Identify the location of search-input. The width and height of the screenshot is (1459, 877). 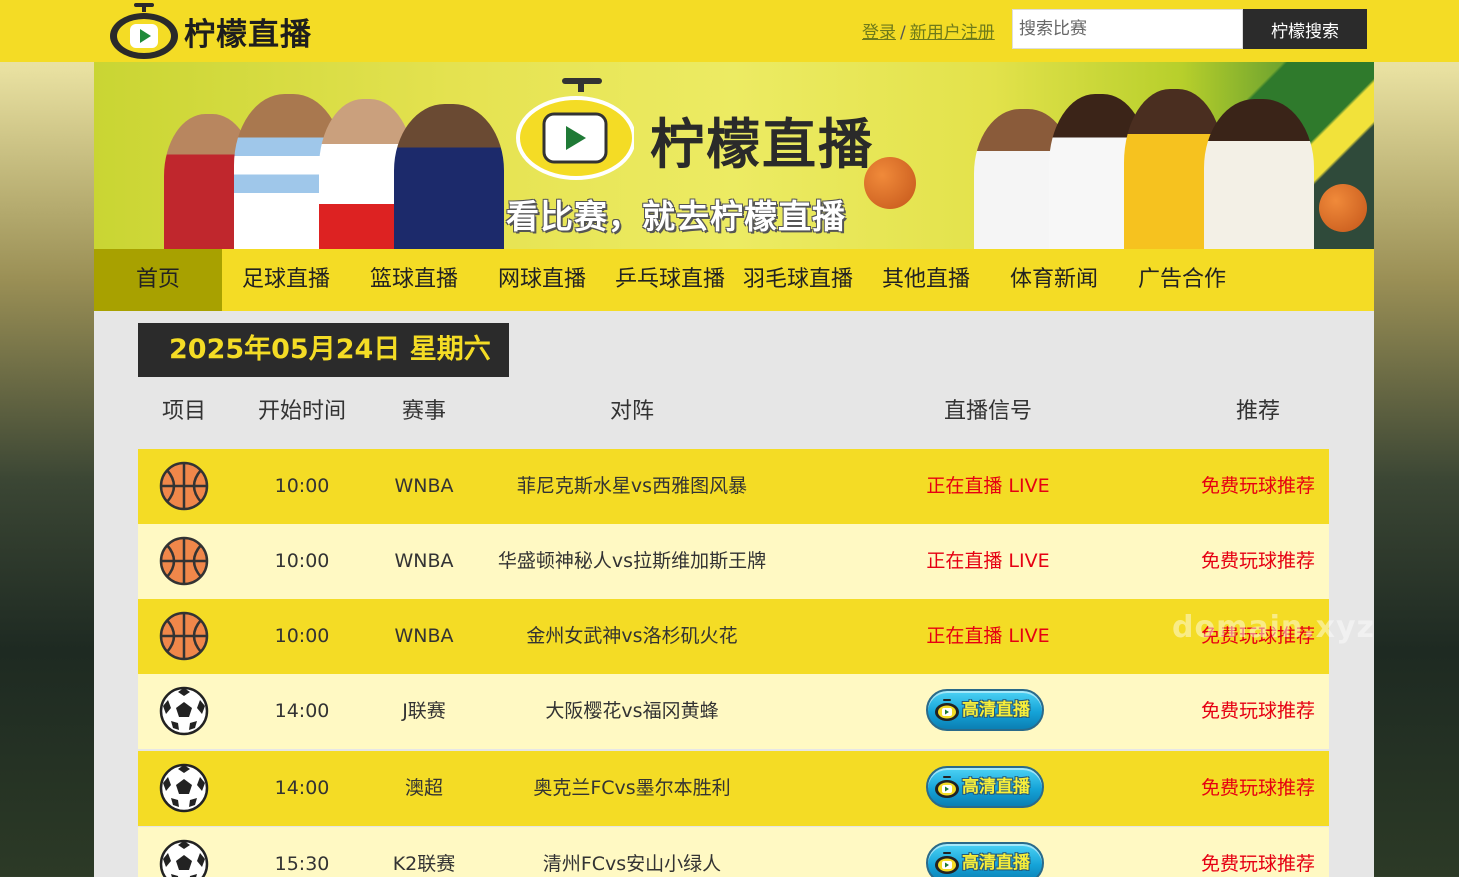
(1127, 29).